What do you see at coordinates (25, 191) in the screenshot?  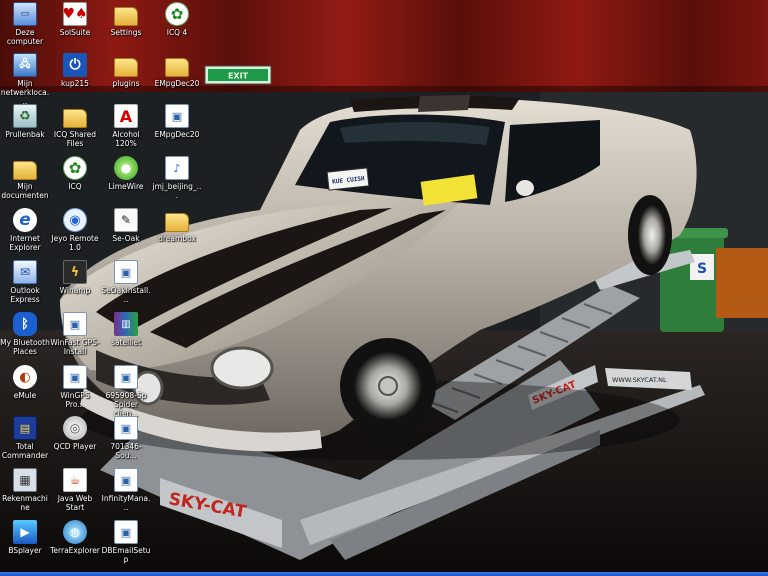 I see `desktop-icon-label: Mijn documenten` at bounding box center [25, 191].